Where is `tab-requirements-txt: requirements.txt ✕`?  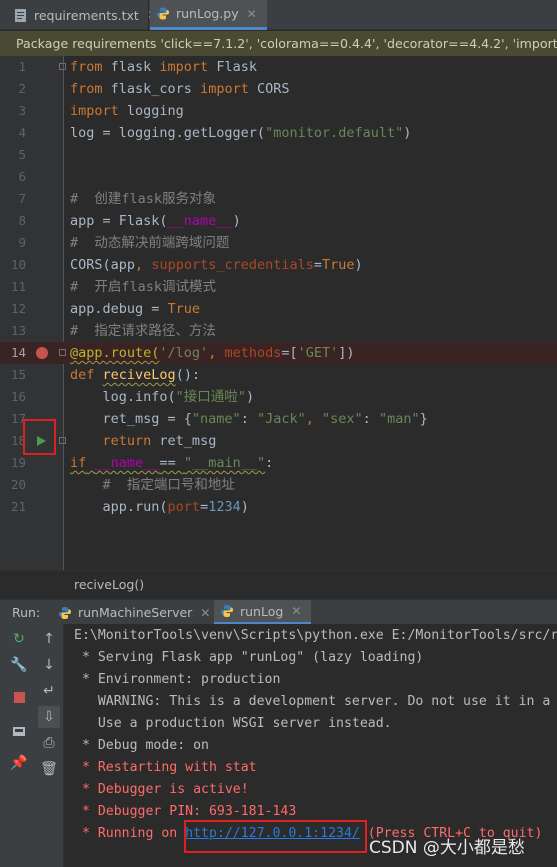
tab-requirements-txt: requirements.txt ✕ is located at coordinates (85, 15).